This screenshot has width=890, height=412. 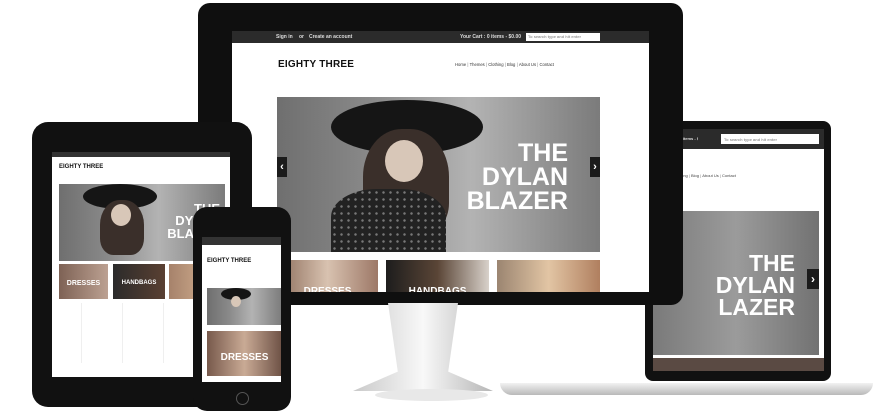 I want to click on desktop-nav-contact: Contact, so click(x=547, y=64).